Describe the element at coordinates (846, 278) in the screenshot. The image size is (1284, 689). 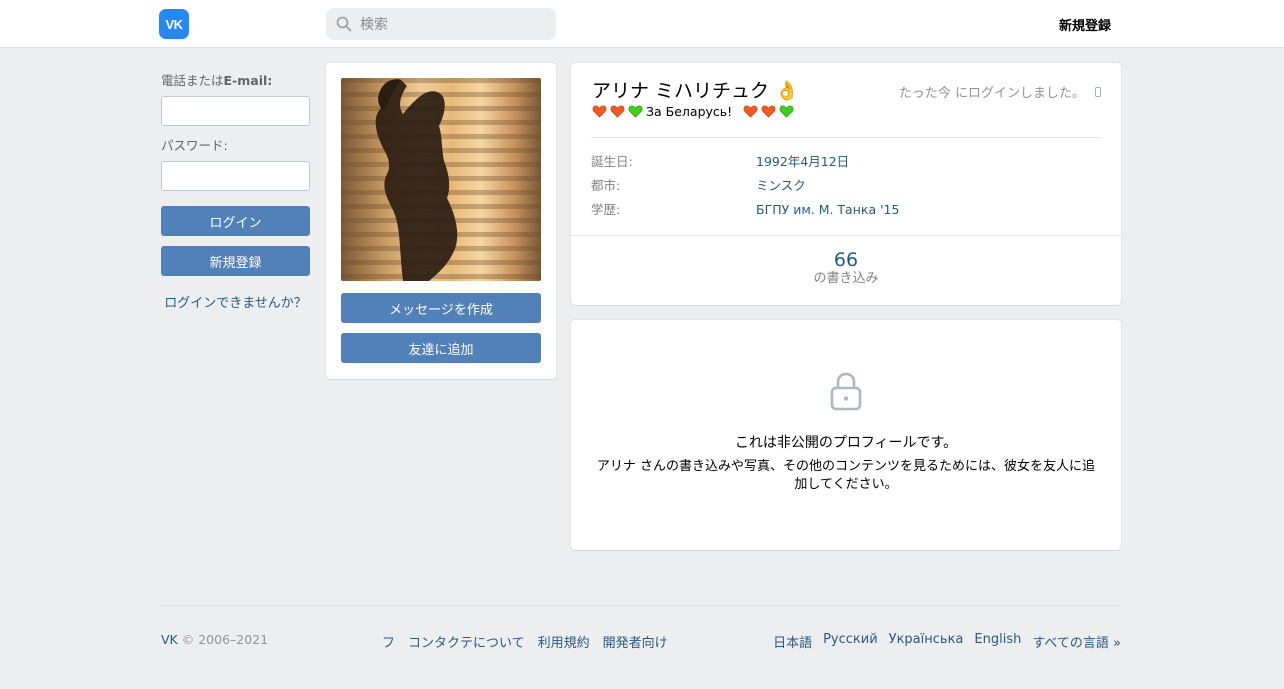
I see `posts-label: の書き込み` at that location.